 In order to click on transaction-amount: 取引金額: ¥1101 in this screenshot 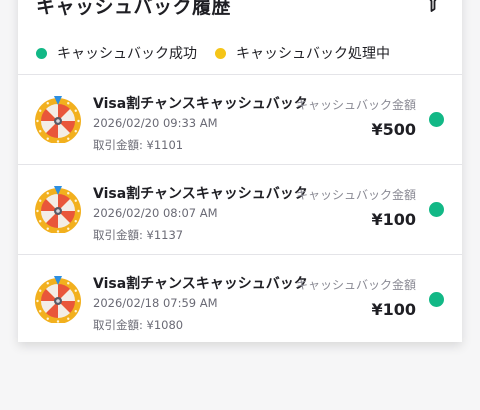, I will do `click(138, 145)`.